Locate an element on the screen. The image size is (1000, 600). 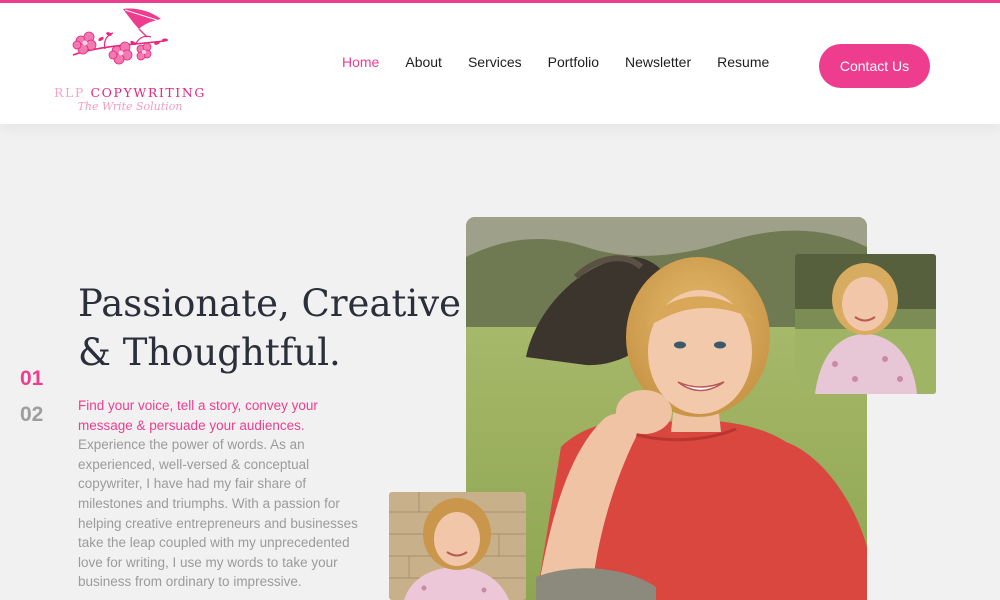
floral-quill-logo-icon is located at coordinates (120, 36).